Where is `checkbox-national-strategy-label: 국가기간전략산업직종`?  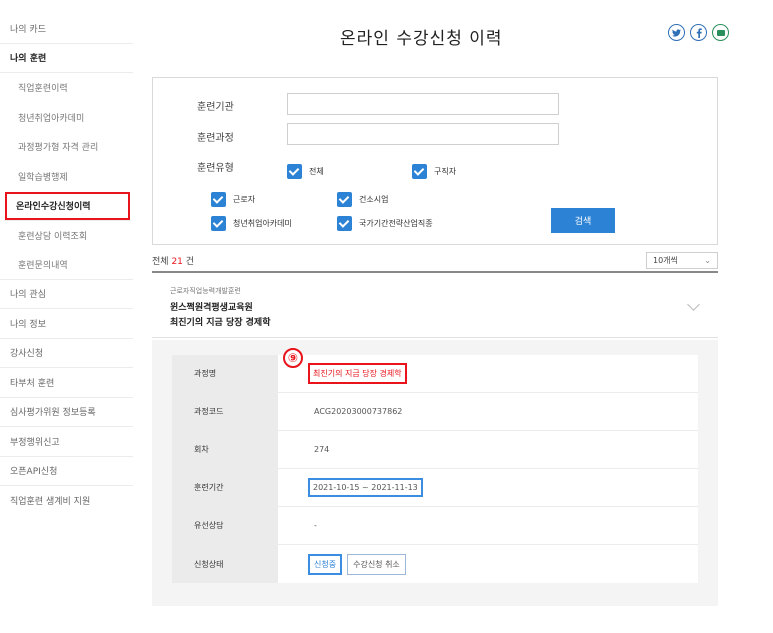
checkbox-national-strategy-label: 국가기간전략산업직종 is located at coordinates (396, 223).